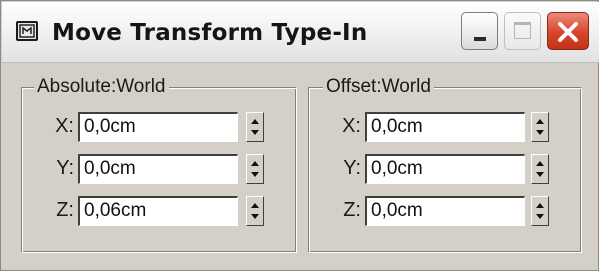  I want to click on app-icon, so click(27, 31).